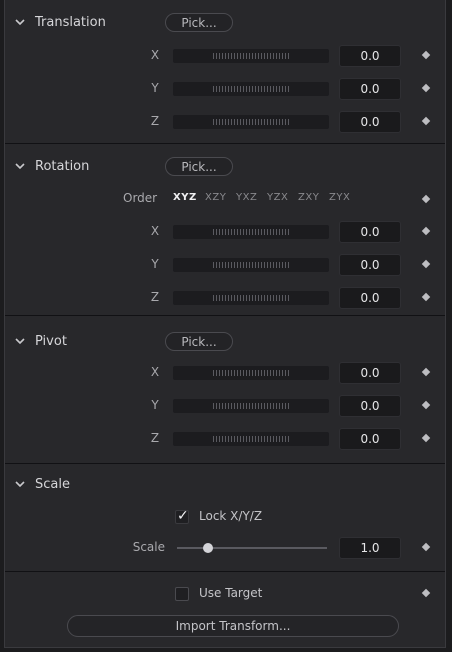  I want to click on rotation-y-row: Y 0.0, so click(225, 265).